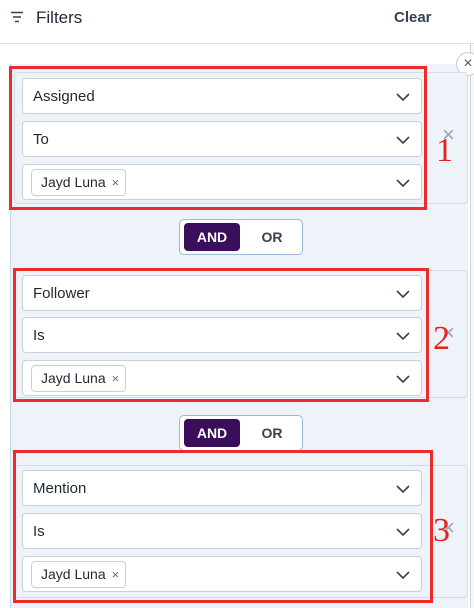 This screenshot has width=474, height=608. I want to click on logic-toggle-1: AND OR, so click(241, 237).